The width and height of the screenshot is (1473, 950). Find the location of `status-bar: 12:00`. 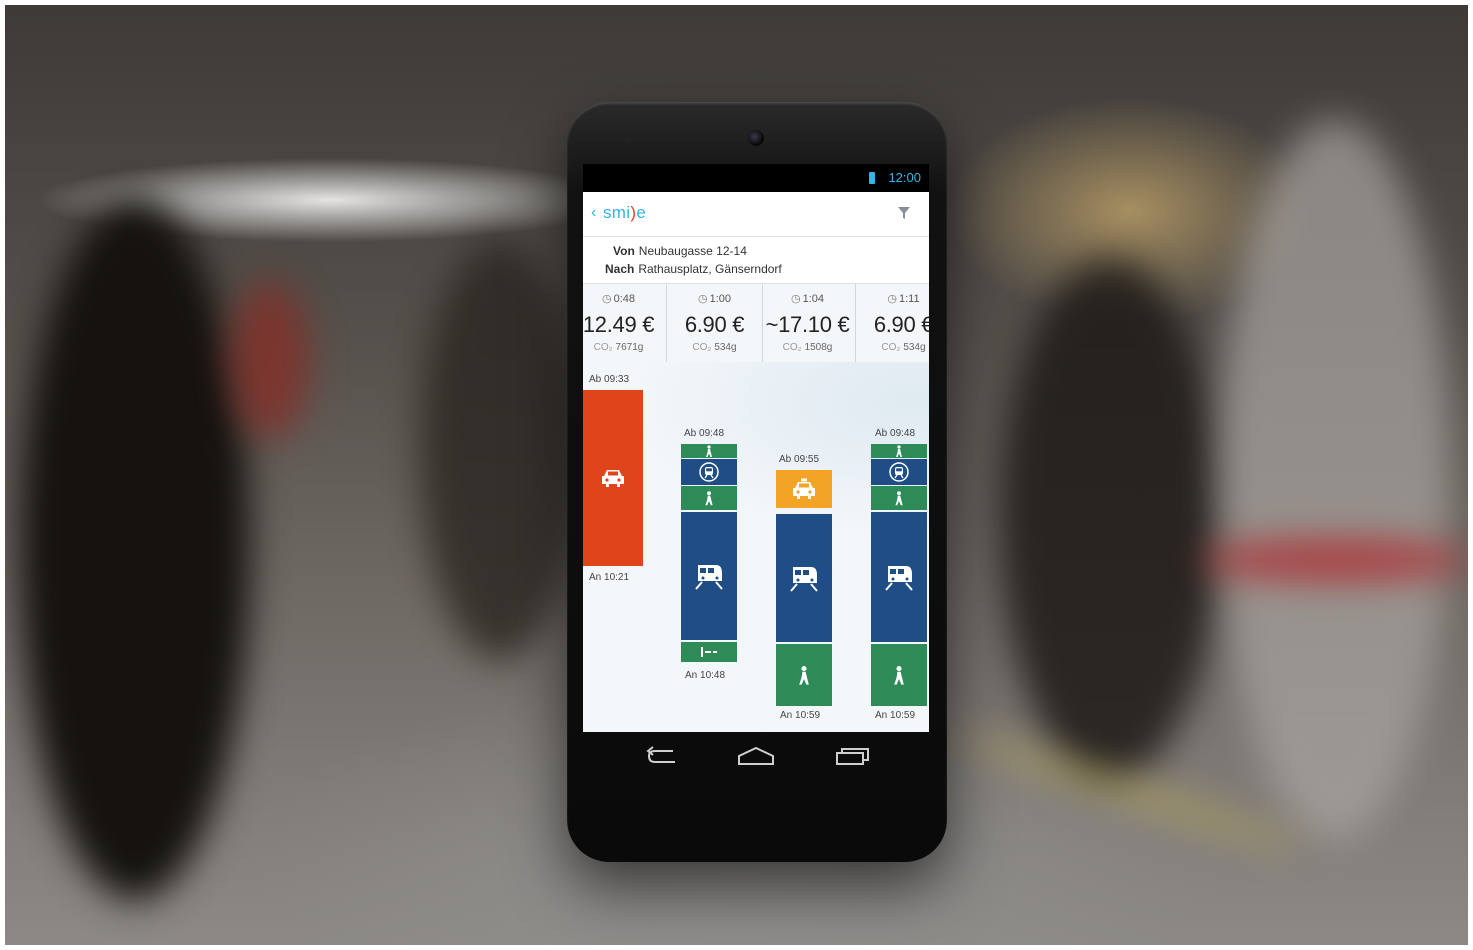

status-bar: 12:00 is located at coordinates (756, 178).